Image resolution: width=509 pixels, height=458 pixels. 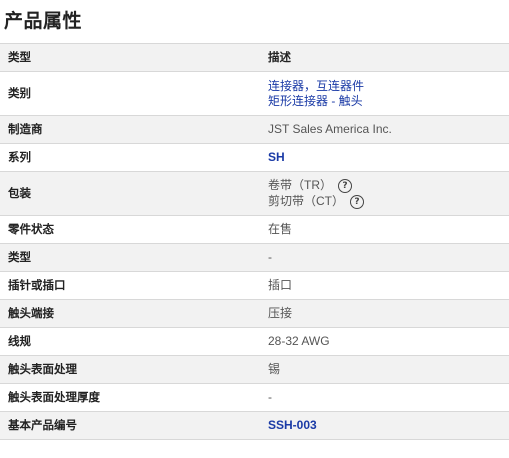 What do you see at coordinates (270, 257) in the screenshot?
I see `type-value: -` at bounding box center [270, 257].